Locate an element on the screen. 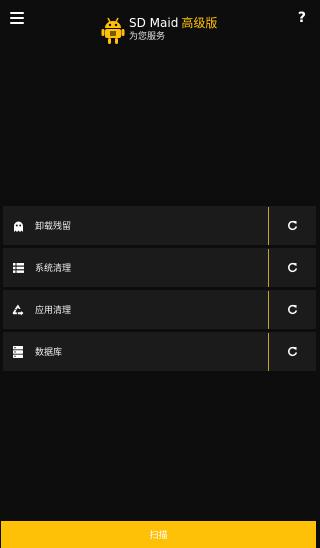  app-title-accent: 高级版 is located at coordinates (199, 23).